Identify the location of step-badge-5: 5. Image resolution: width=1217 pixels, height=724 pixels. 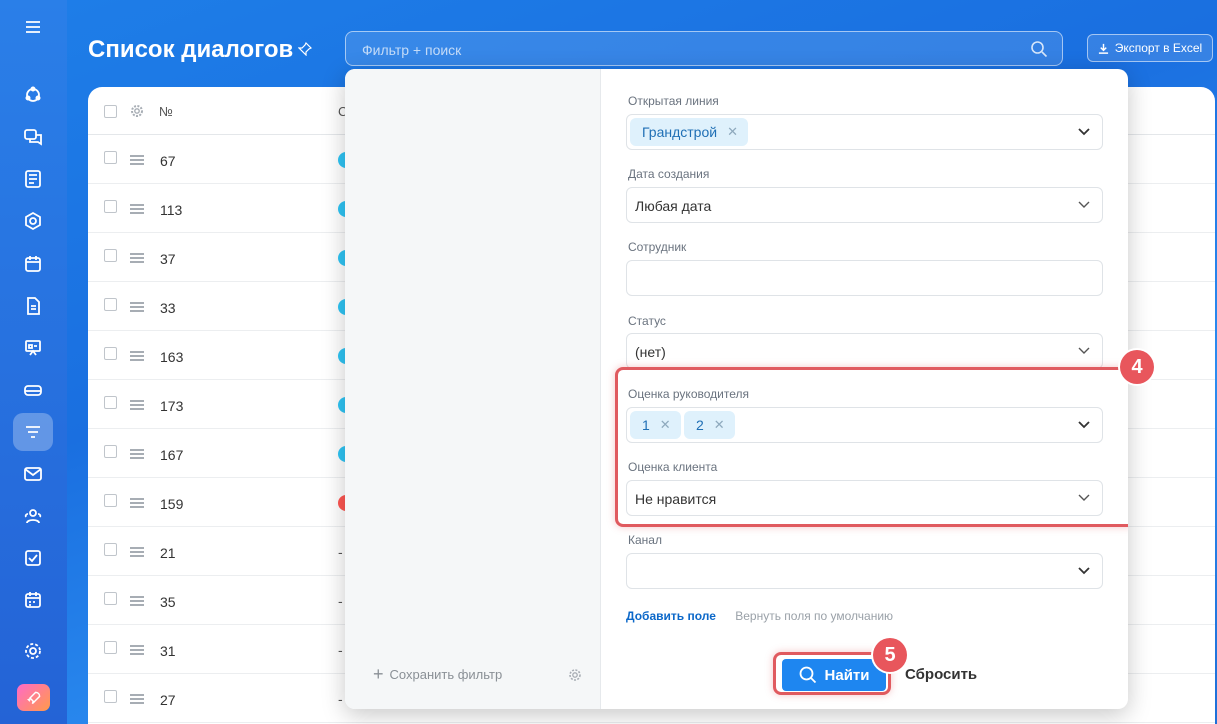
(890, 655).